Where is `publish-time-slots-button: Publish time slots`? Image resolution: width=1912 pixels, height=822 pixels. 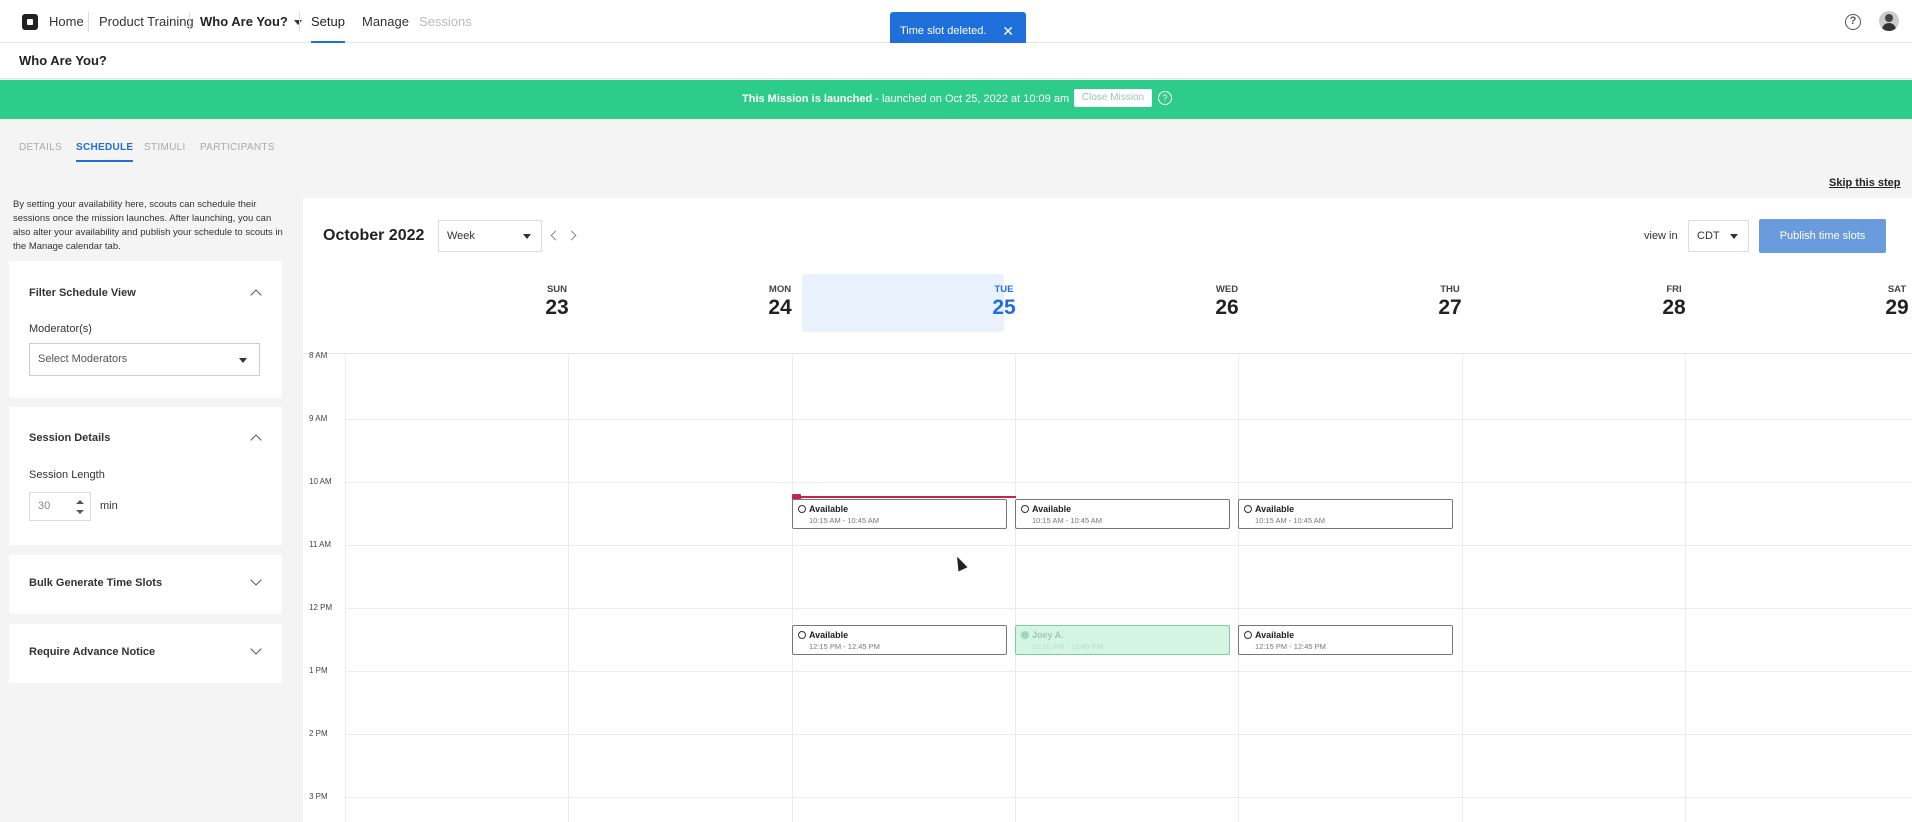
publish-time-slots-button: Publish time slots is located at coordinates (1822, 236).